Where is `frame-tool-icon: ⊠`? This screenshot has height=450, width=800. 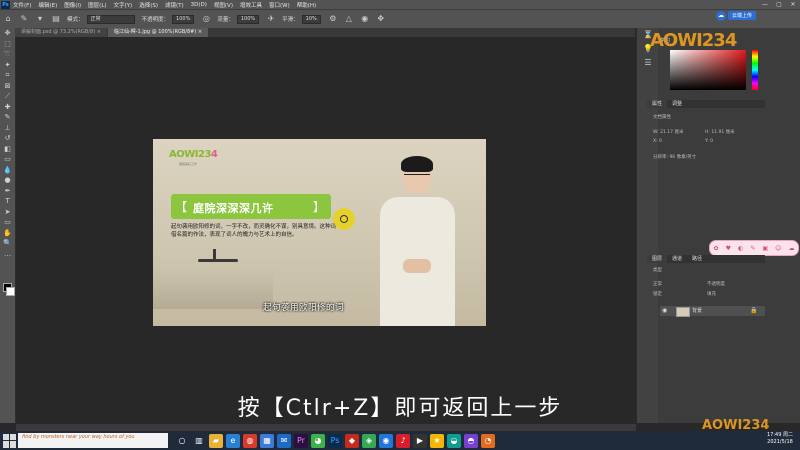 frame-tool-icon: ⊠ is located at coordinates (7, 86).